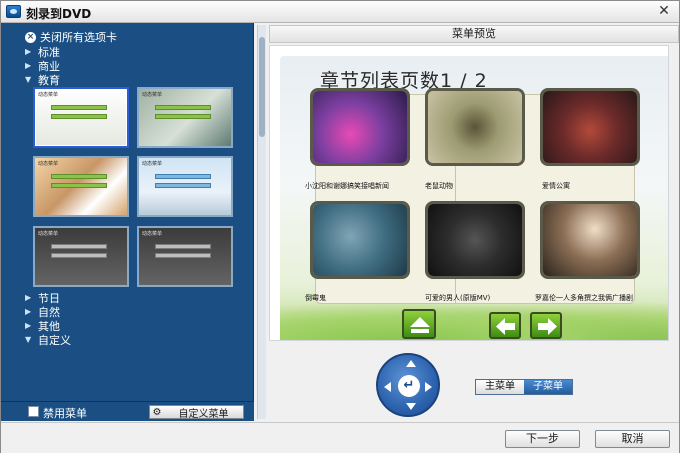 This screenshot has height=453, width=680. I want to click on chapter-caption-1: 小沈阳和谢娜搞笑接唱新闻, so click(347, 186).